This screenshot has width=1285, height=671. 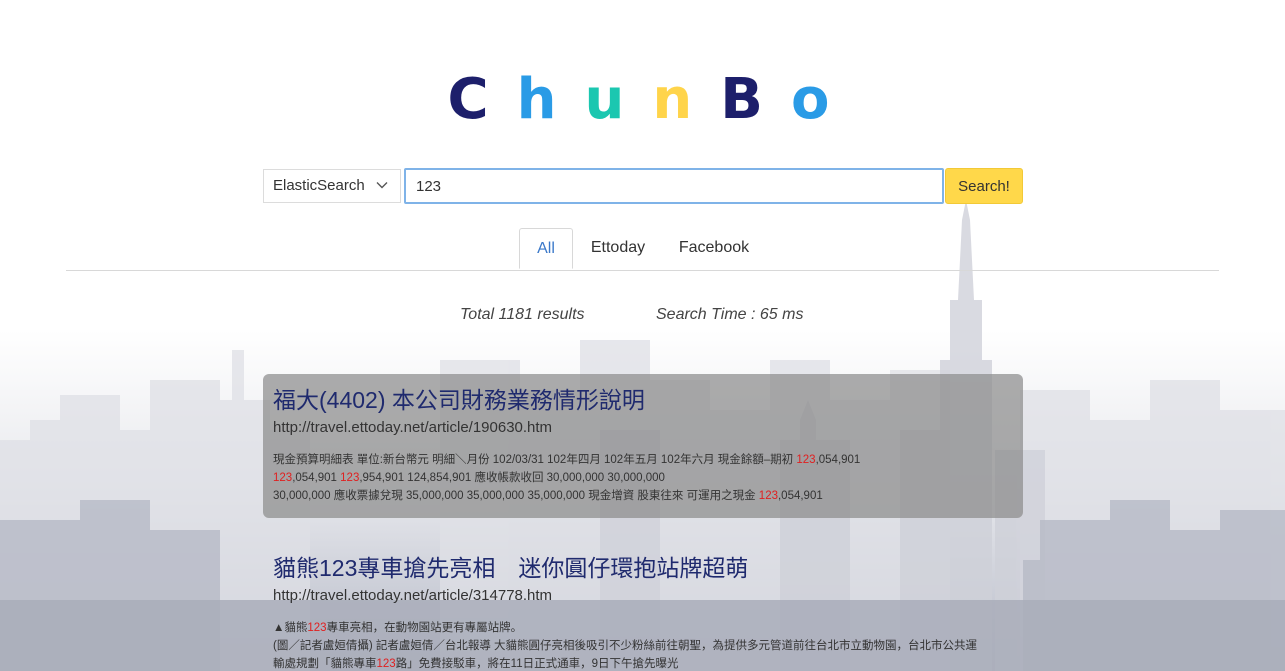 What do you see at coordinates (290, 628) in the screenshot?
I see `snippet-text: ▲貓熊` at bounding box center [290, 628].